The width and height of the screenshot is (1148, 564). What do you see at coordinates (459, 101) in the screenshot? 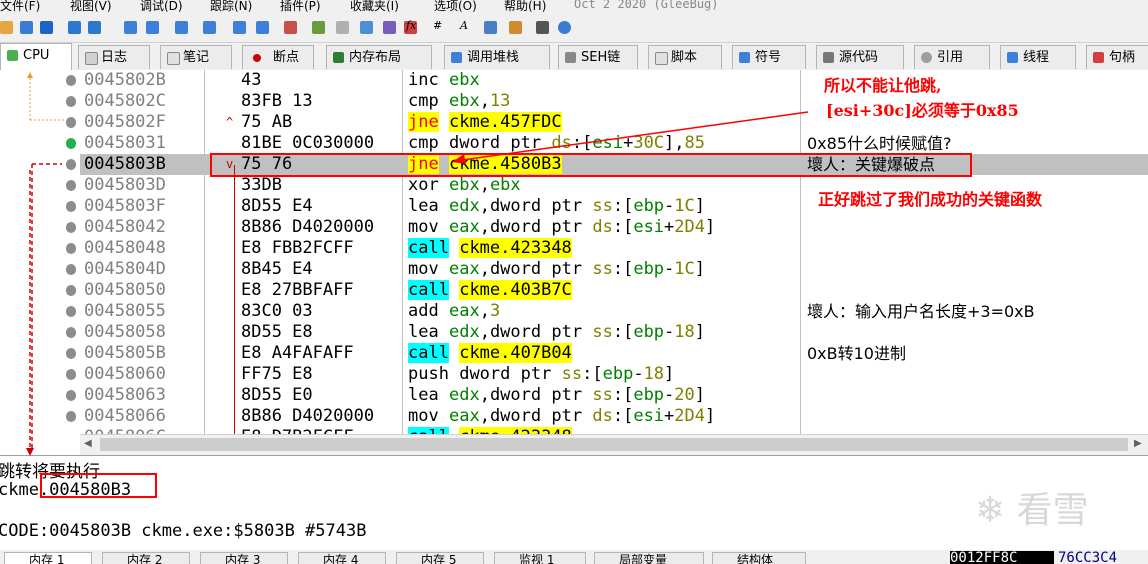
I see `instruction-cell: cmp ebx,13` at bounding box center [459, 101].